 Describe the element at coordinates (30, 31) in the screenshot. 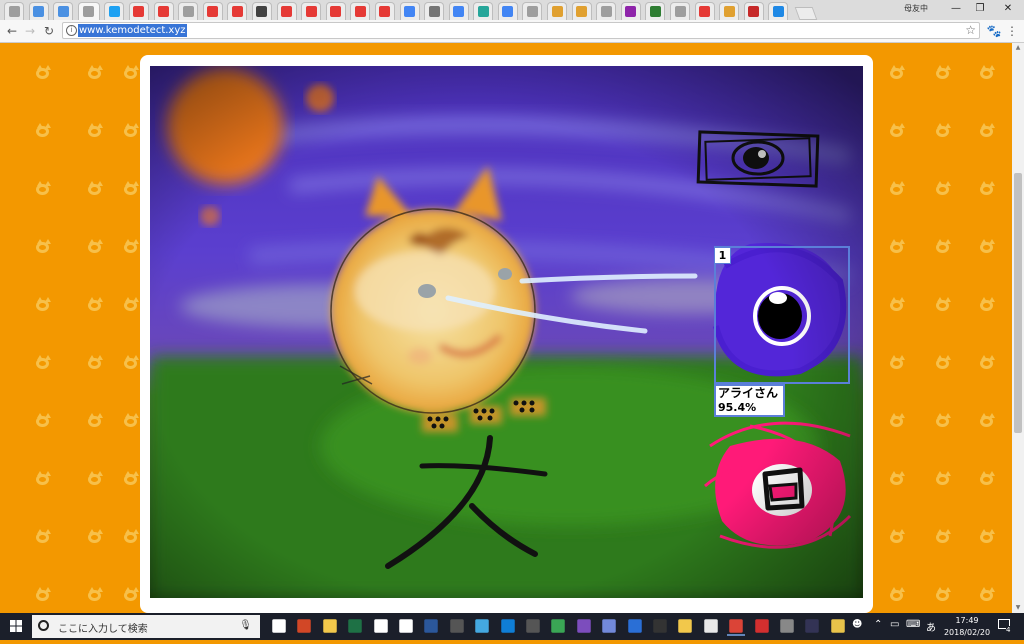

I see `forward-button: →` at that location.